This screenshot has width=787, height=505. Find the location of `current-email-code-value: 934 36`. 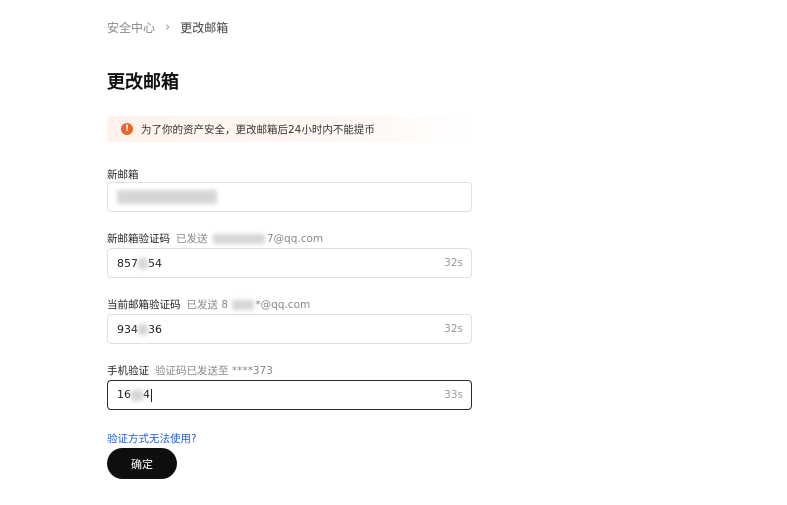

current-email-code-value: 934 36 is located at coordinates (139, 329).